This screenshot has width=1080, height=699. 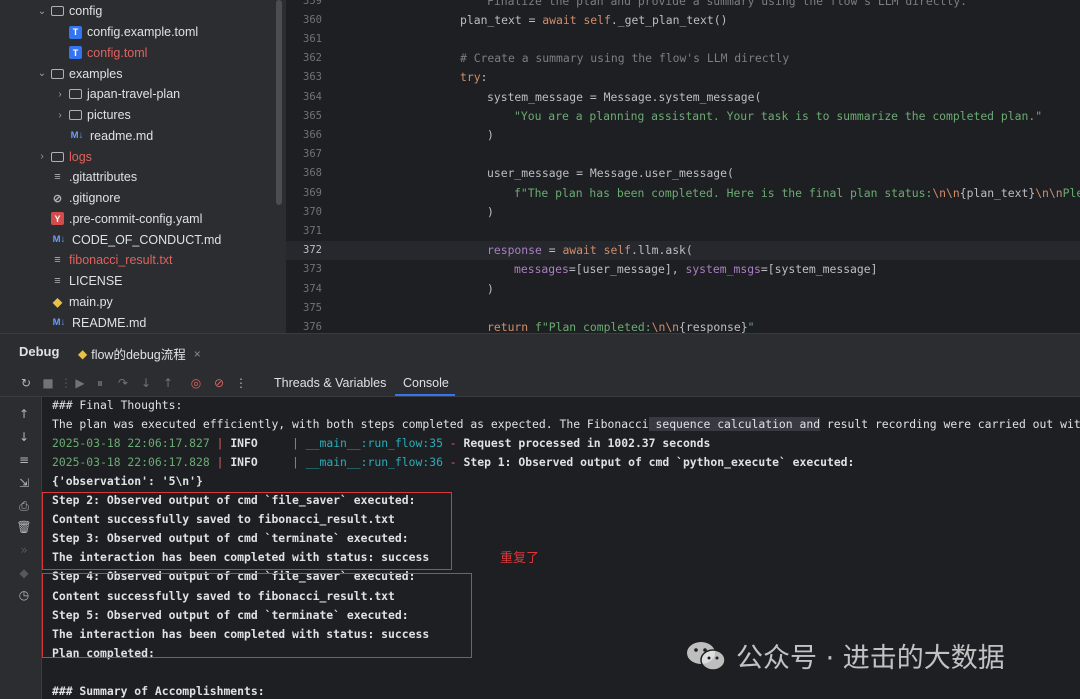 I want to click on scroll-up-icon: ↑, so click(x=24, y=414).